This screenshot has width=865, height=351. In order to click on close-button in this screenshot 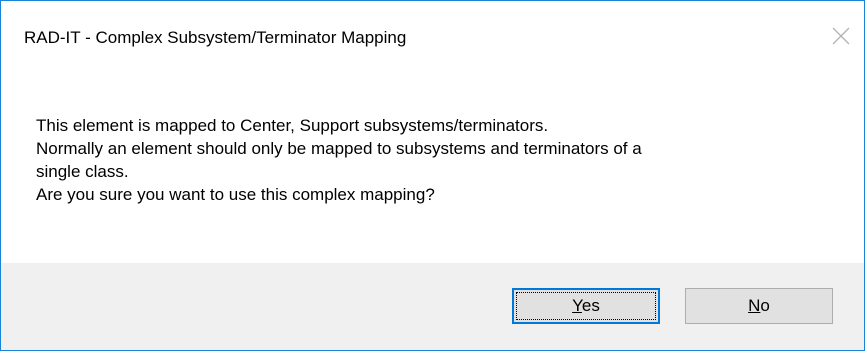, I will do `click(841, 34)`.